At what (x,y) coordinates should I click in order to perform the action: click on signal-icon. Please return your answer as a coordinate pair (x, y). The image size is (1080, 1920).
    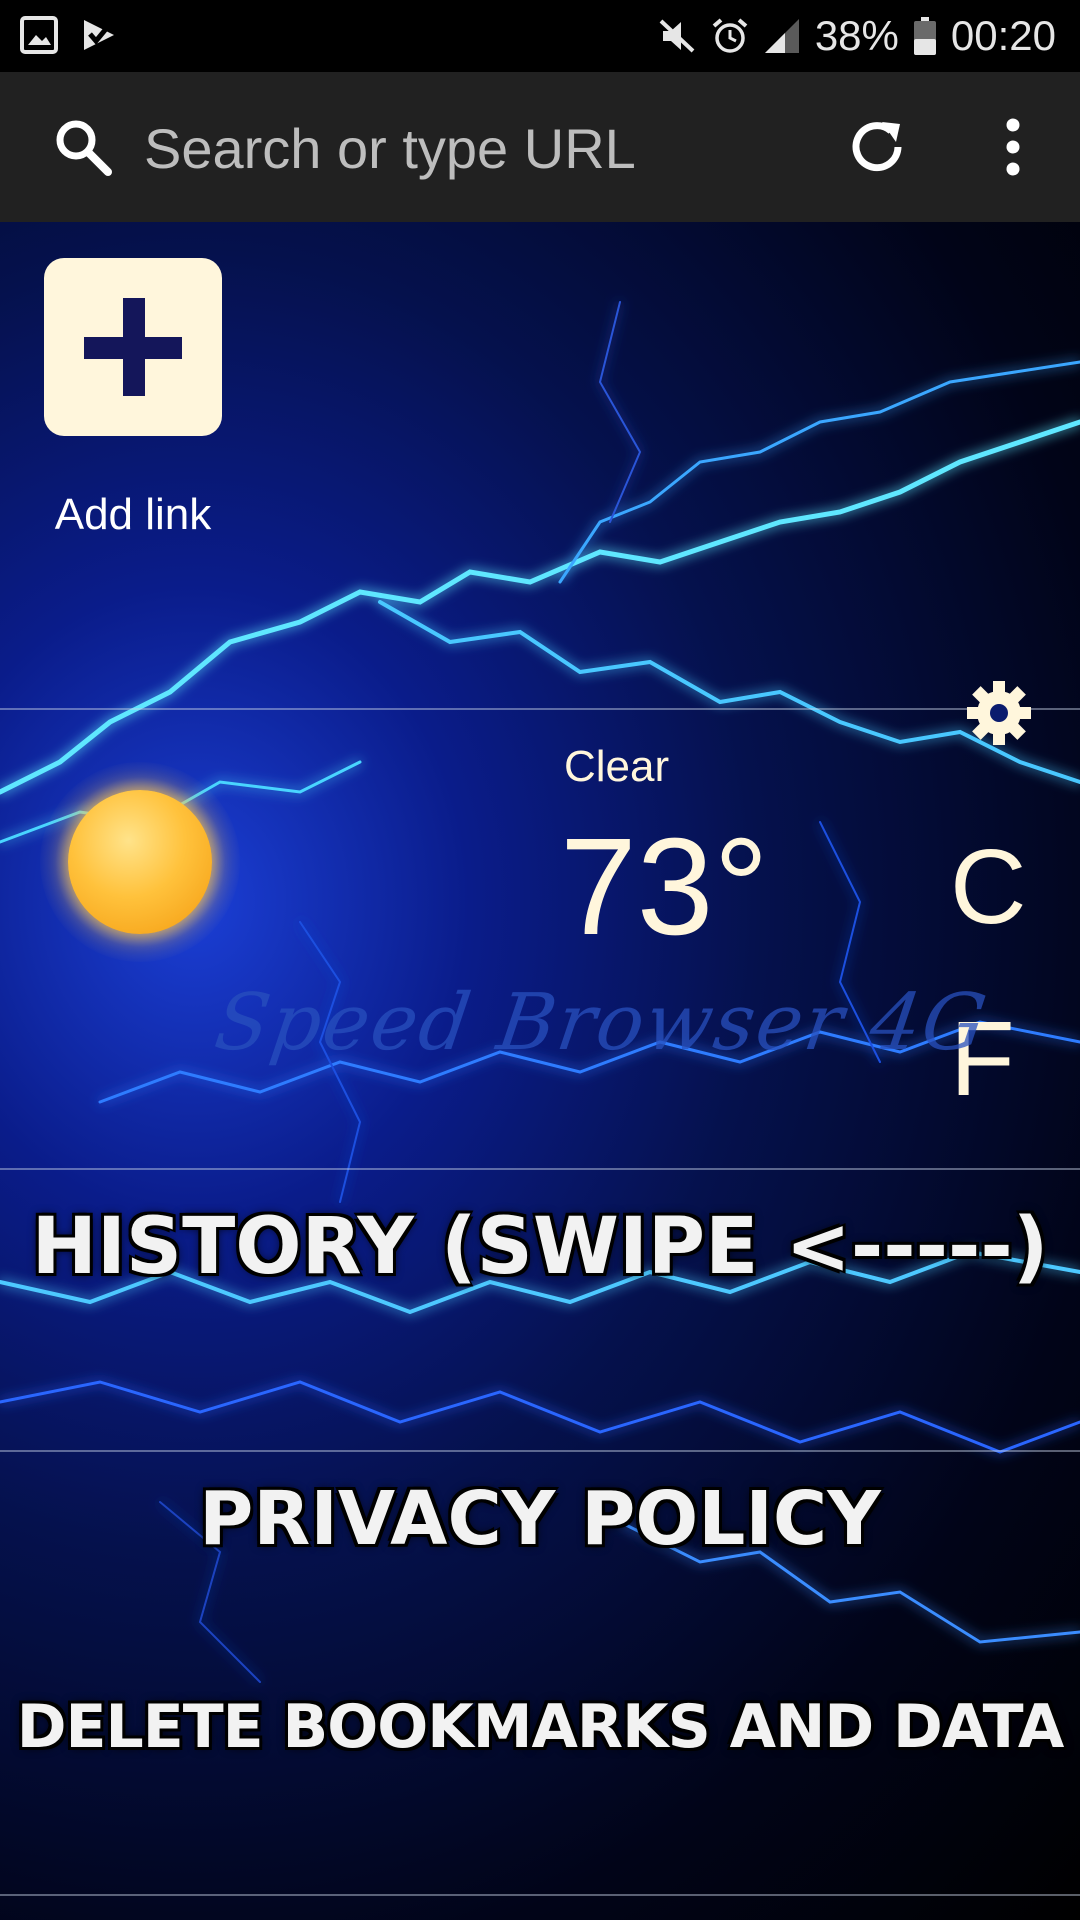
    Looking at the image, I should click on (782, 36).